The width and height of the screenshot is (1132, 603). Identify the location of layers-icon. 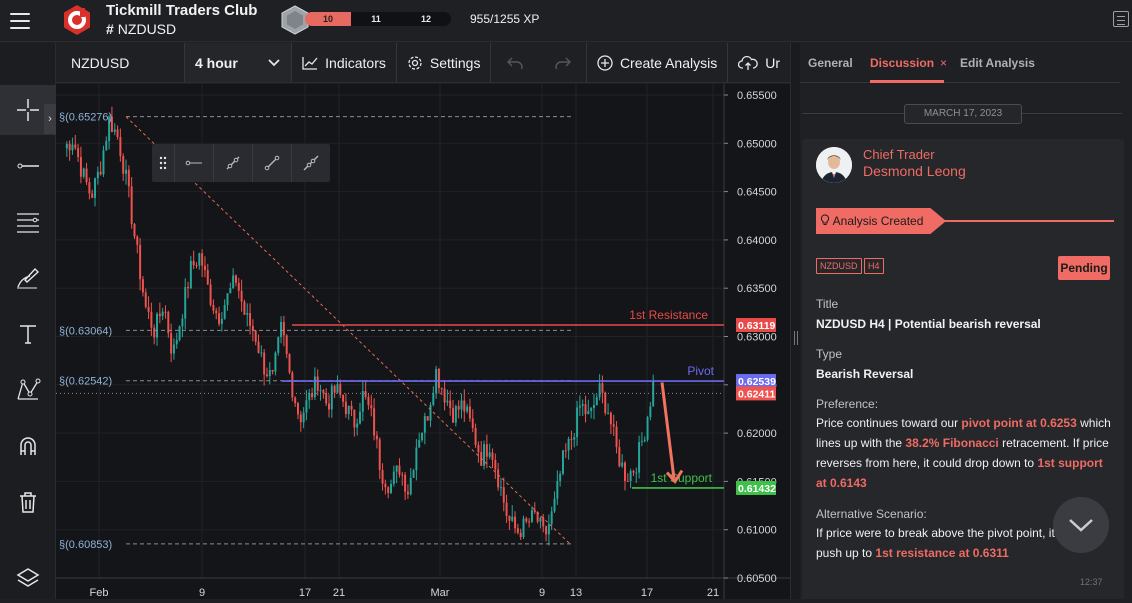
(28, 578).